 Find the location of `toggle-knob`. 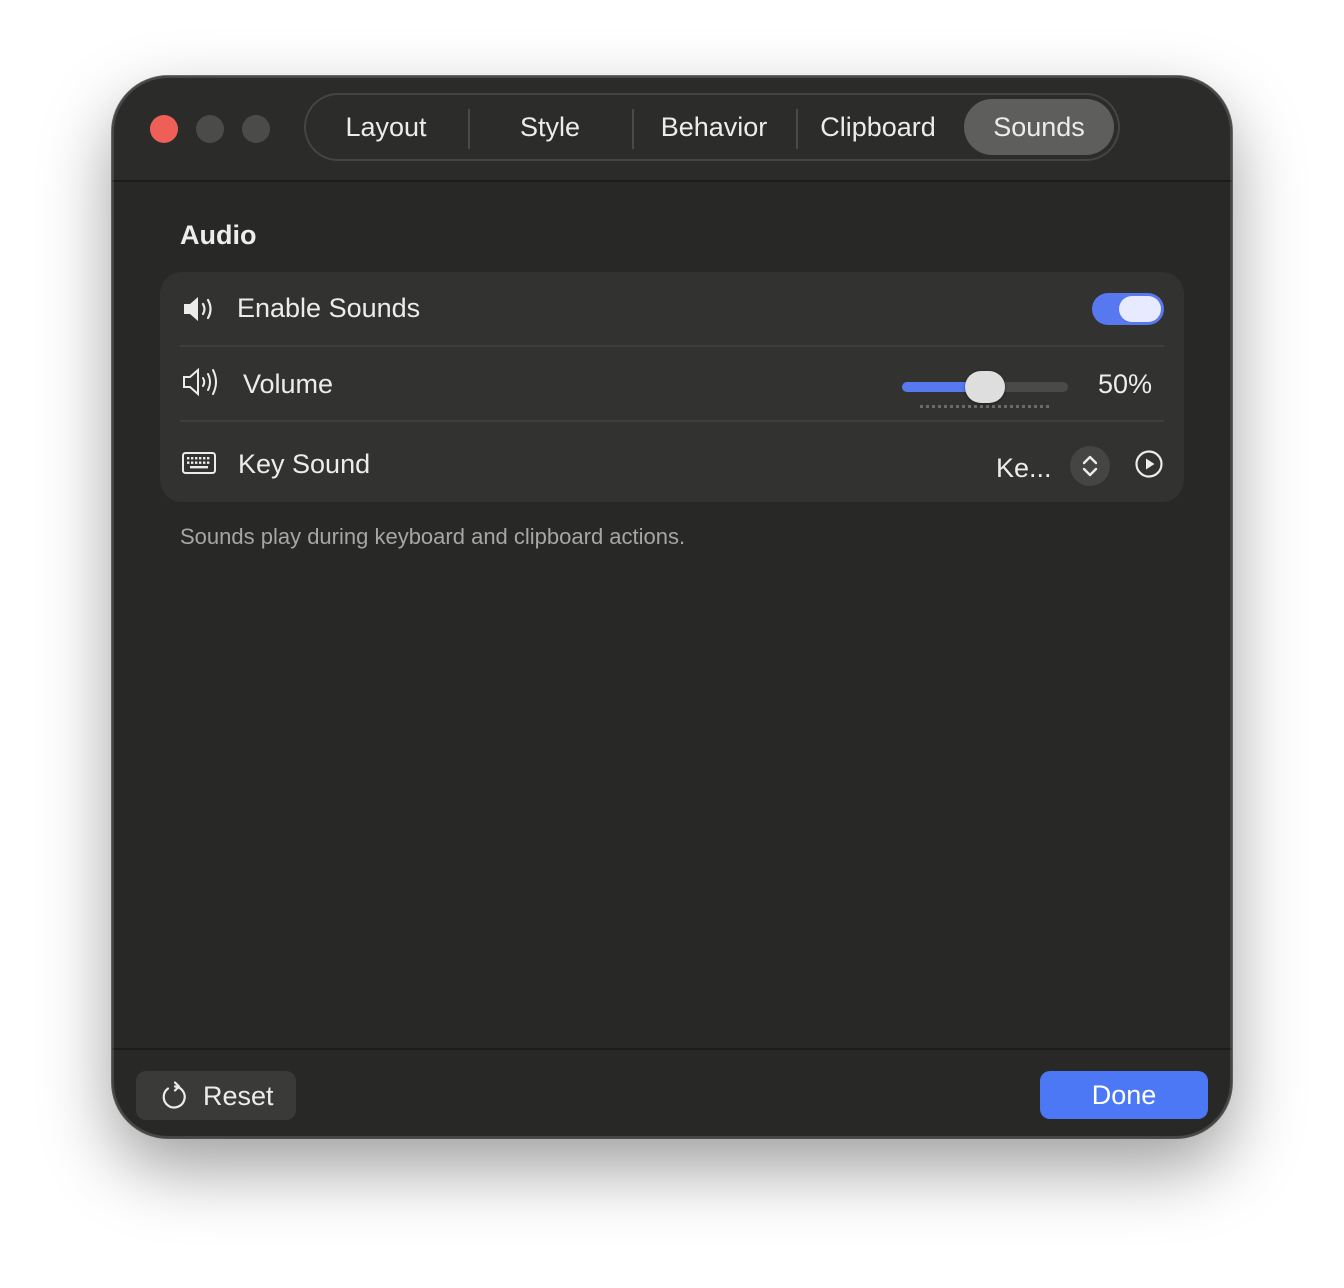

toggle-knob is located at coordinates (1140, 309).